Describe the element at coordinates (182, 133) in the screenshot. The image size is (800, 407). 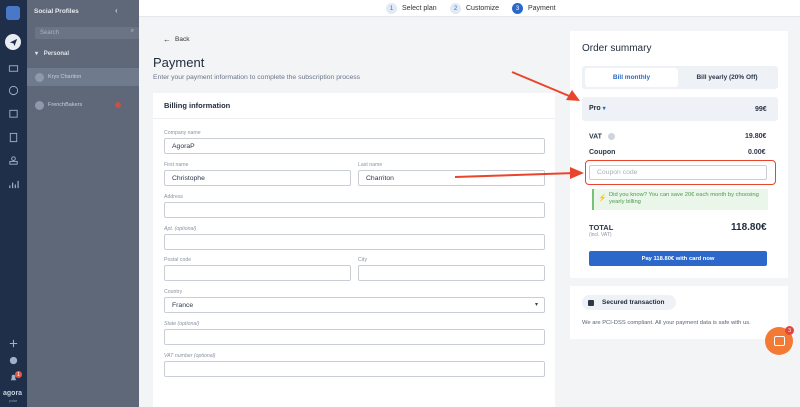
I see `company-label: Company name` at that location.